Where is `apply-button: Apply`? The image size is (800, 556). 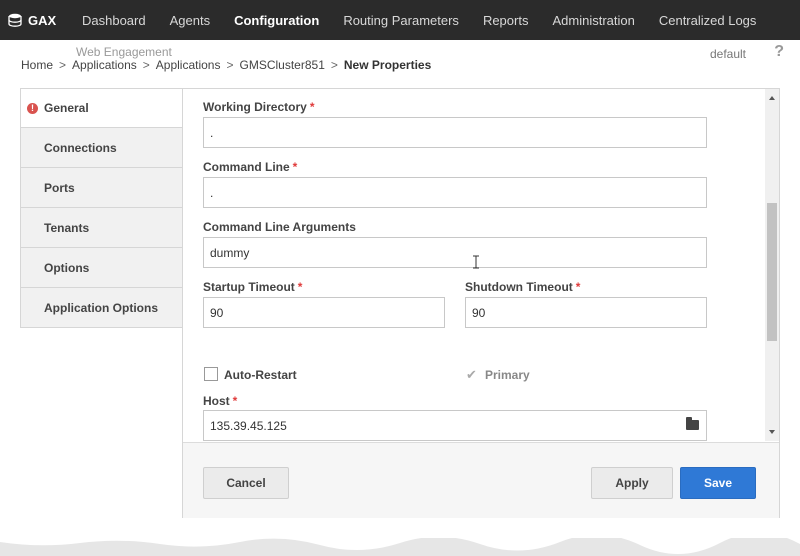
apply-button: Apply is located at coordinates (632, 483).